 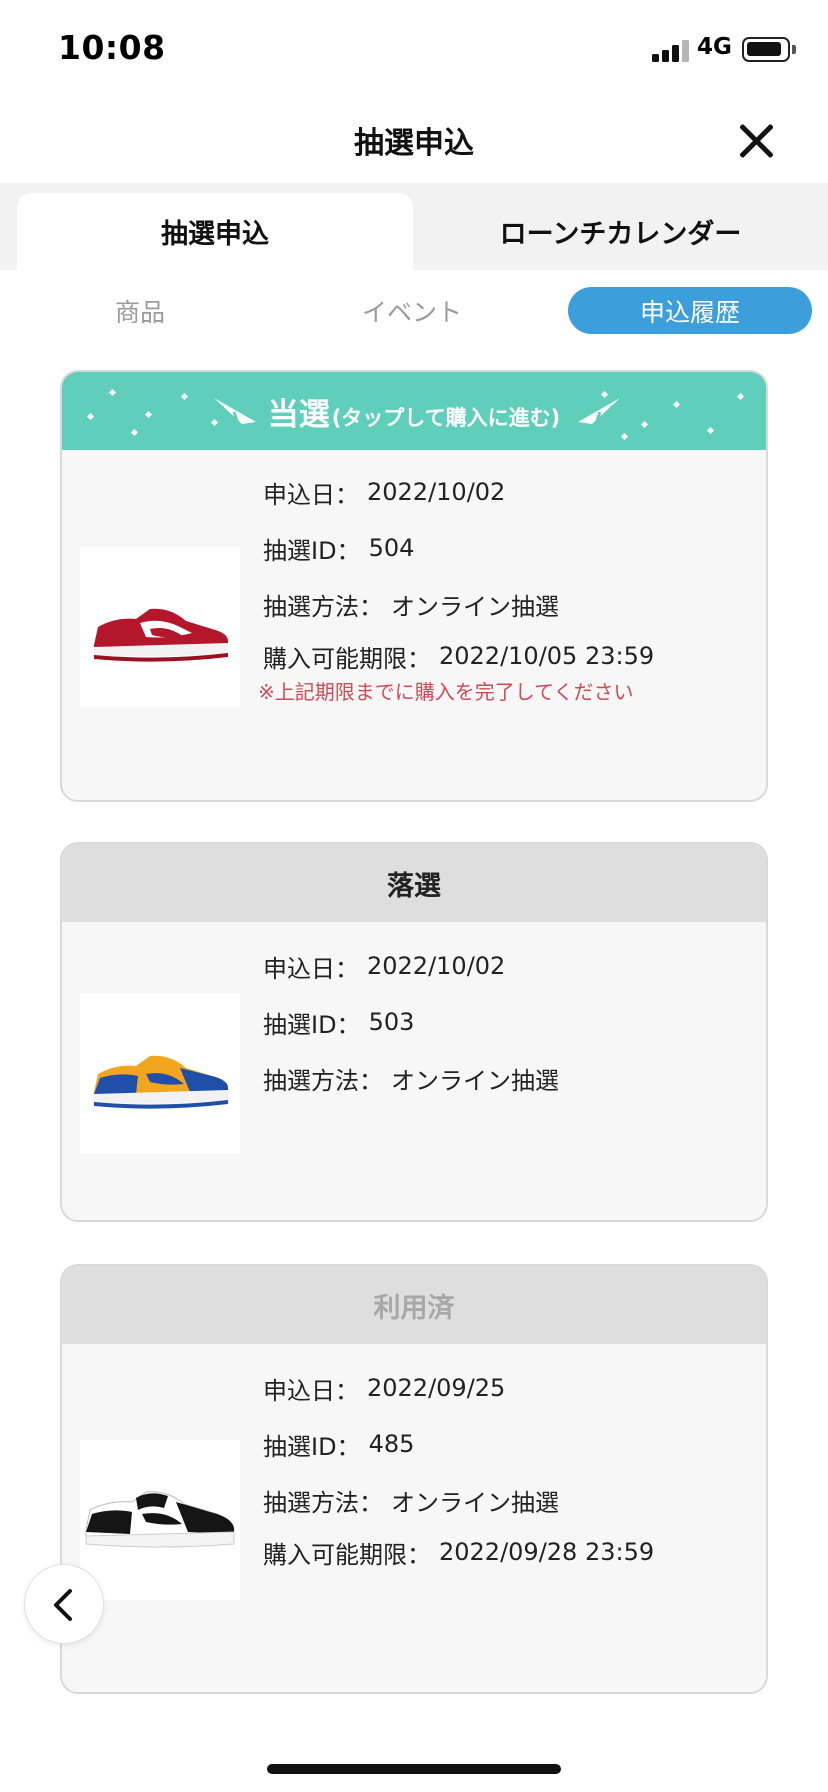 What do you see at coordinates (414, 1769) in the screenshot?
I see `home-indicator` at bounding box center [414, 1769].